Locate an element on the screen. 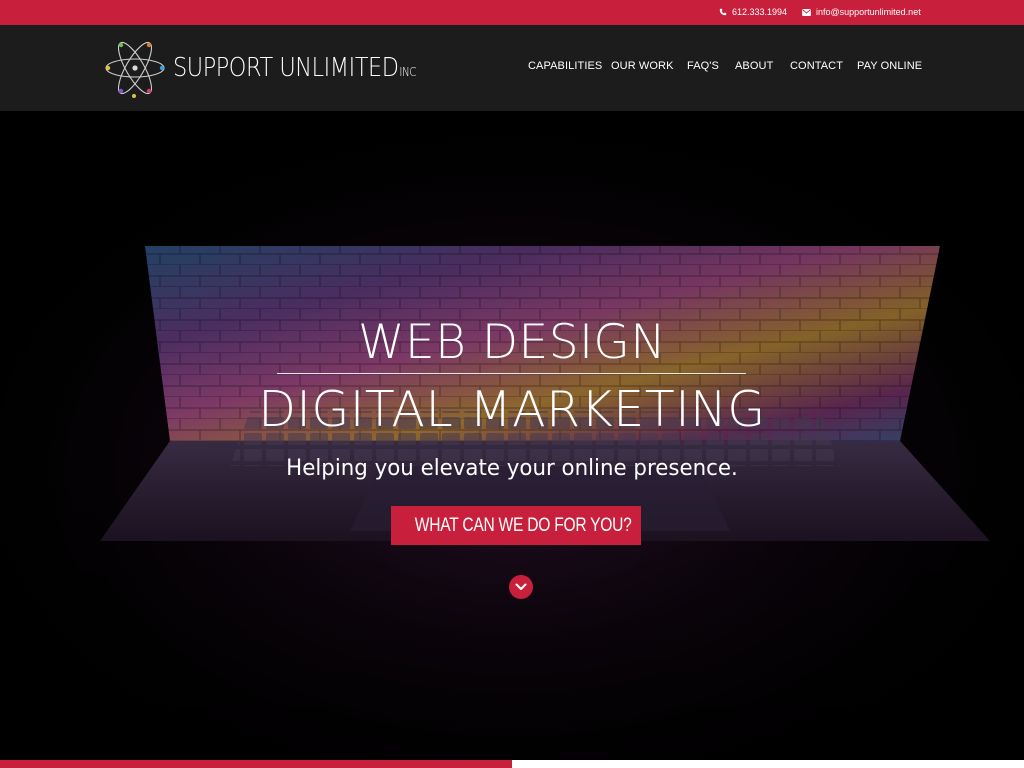  hero-title-web-design: WEB DESIGN is located at coordinates (512, 342).